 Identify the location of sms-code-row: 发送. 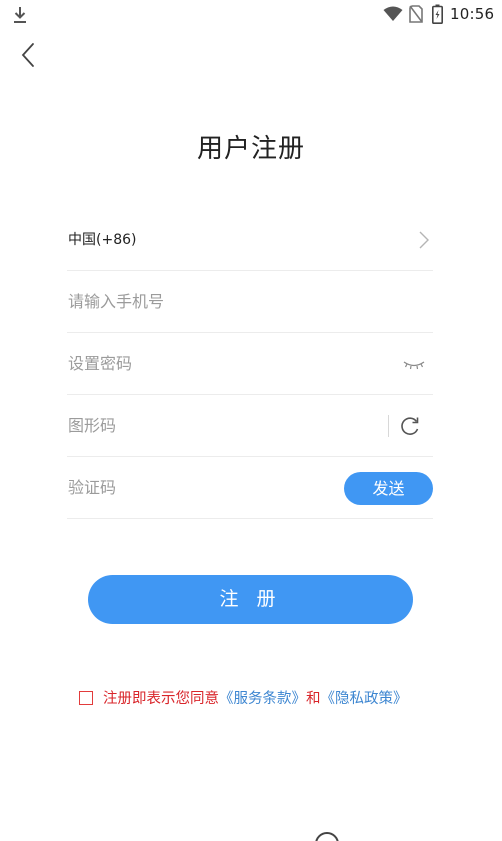
(250, 488).